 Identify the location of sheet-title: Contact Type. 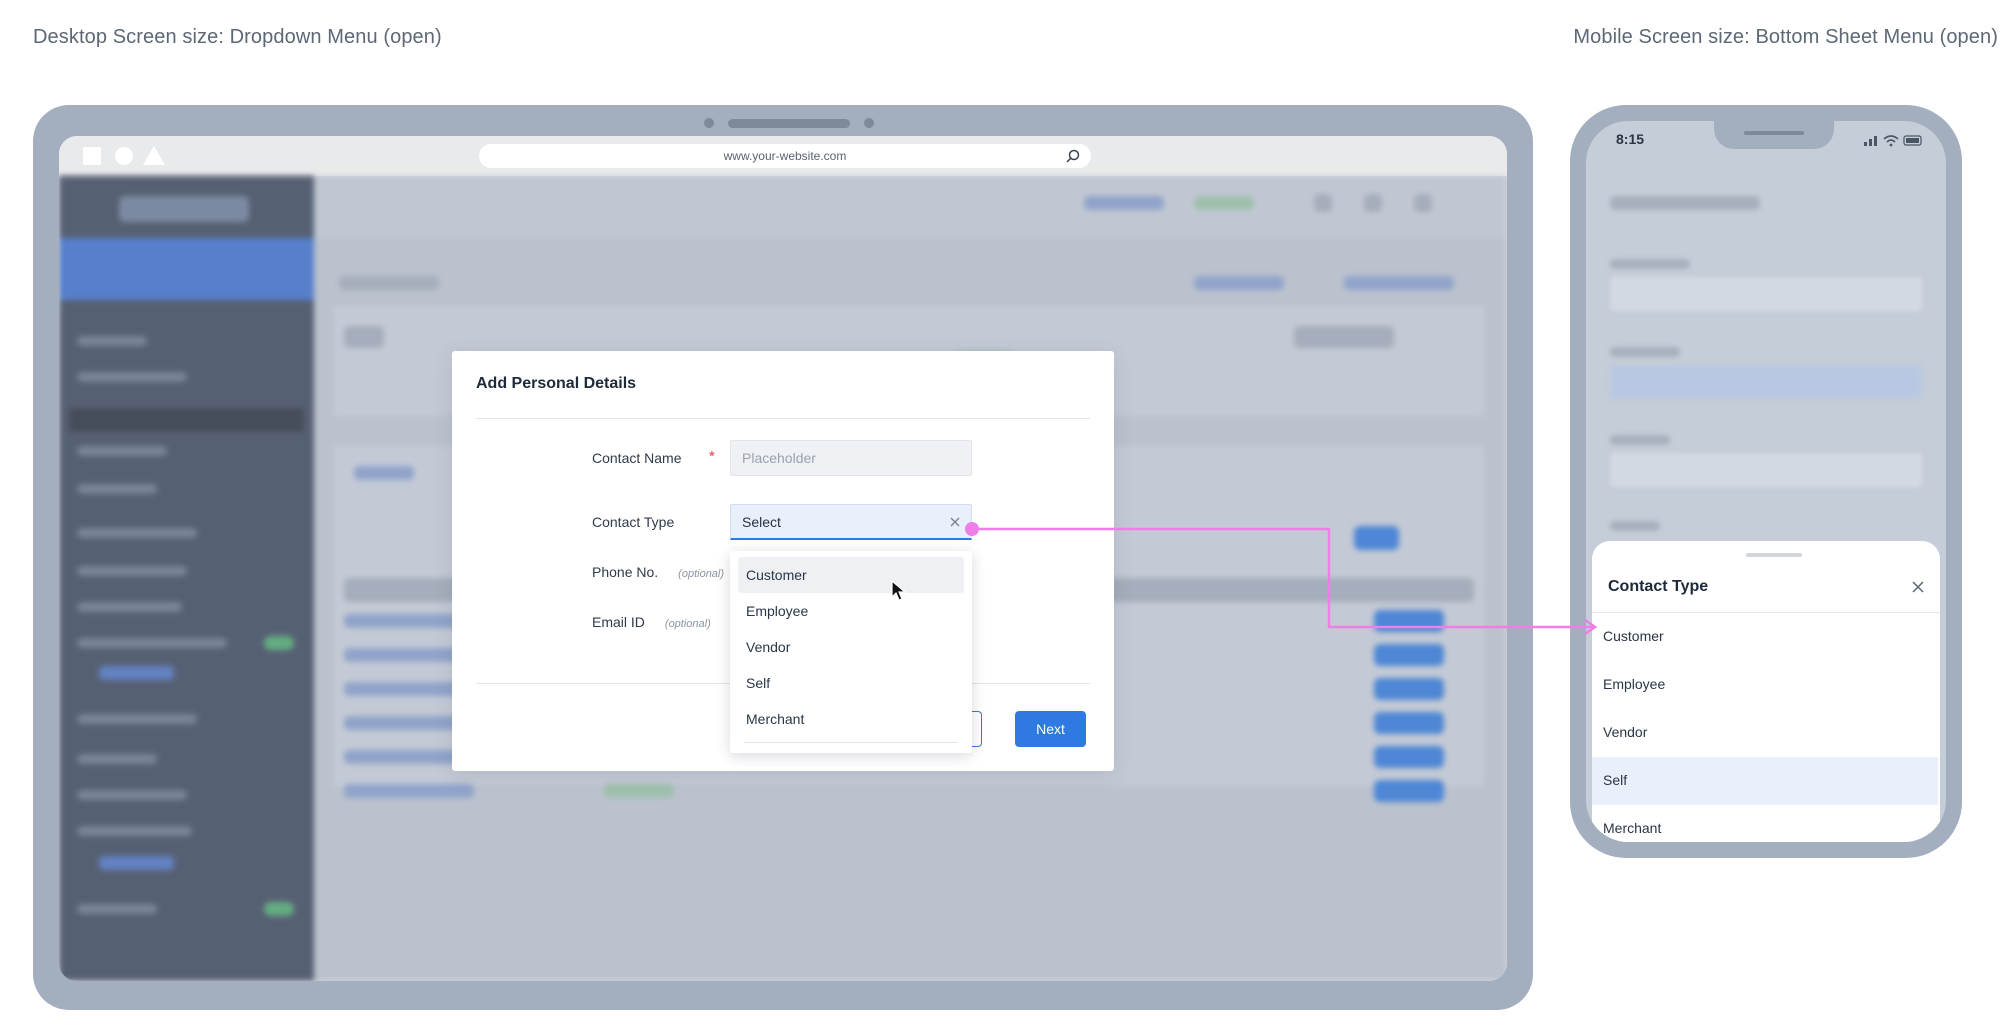
(1658, 586).